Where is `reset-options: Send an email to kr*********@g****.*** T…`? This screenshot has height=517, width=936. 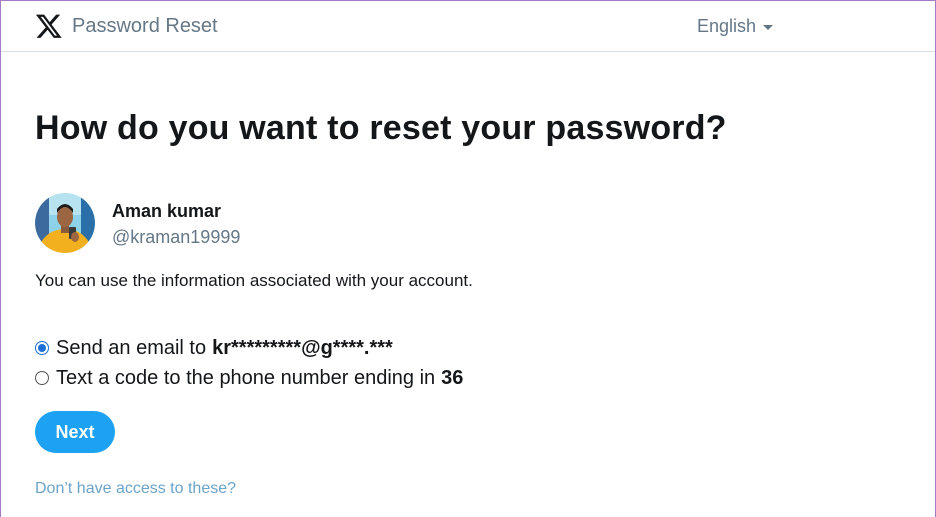
reset-options: Send an email to kr*********@g****.*** T… is located at coordinates (249, 363).